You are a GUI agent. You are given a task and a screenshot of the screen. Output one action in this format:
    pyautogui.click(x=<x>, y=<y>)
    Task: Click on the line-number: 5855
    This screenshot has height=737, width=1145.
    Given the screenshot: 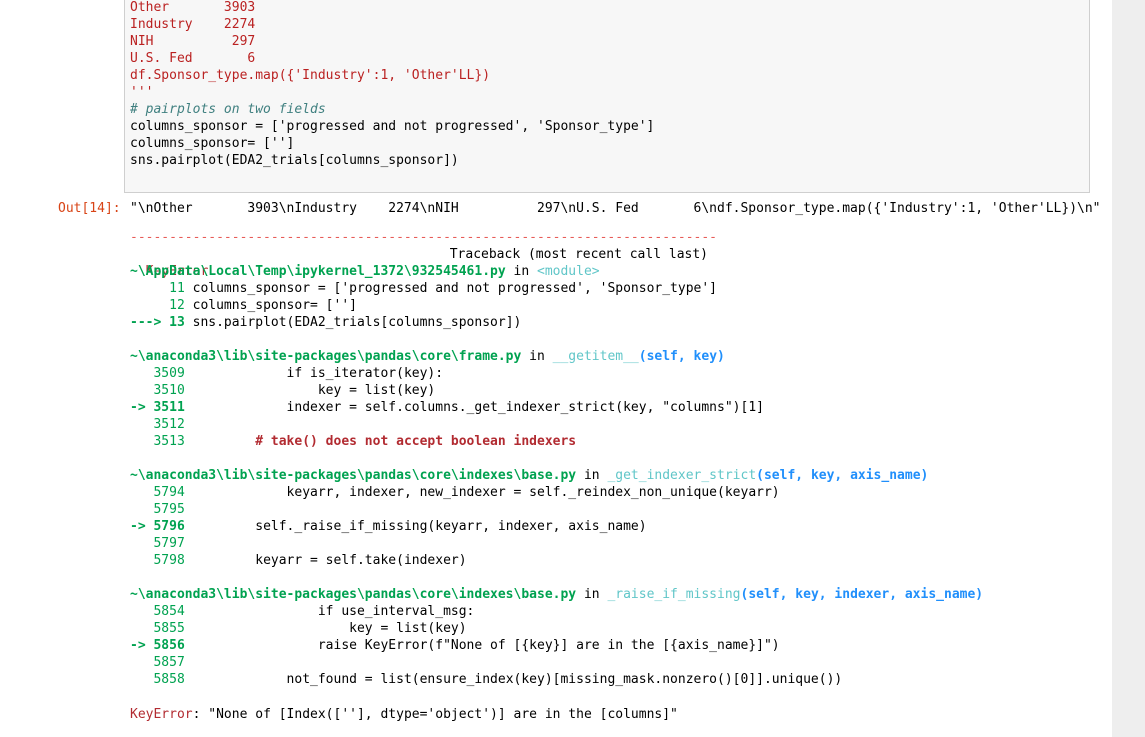 What is the action you would take?
    pyautogui.click(x=161, y=628)
    